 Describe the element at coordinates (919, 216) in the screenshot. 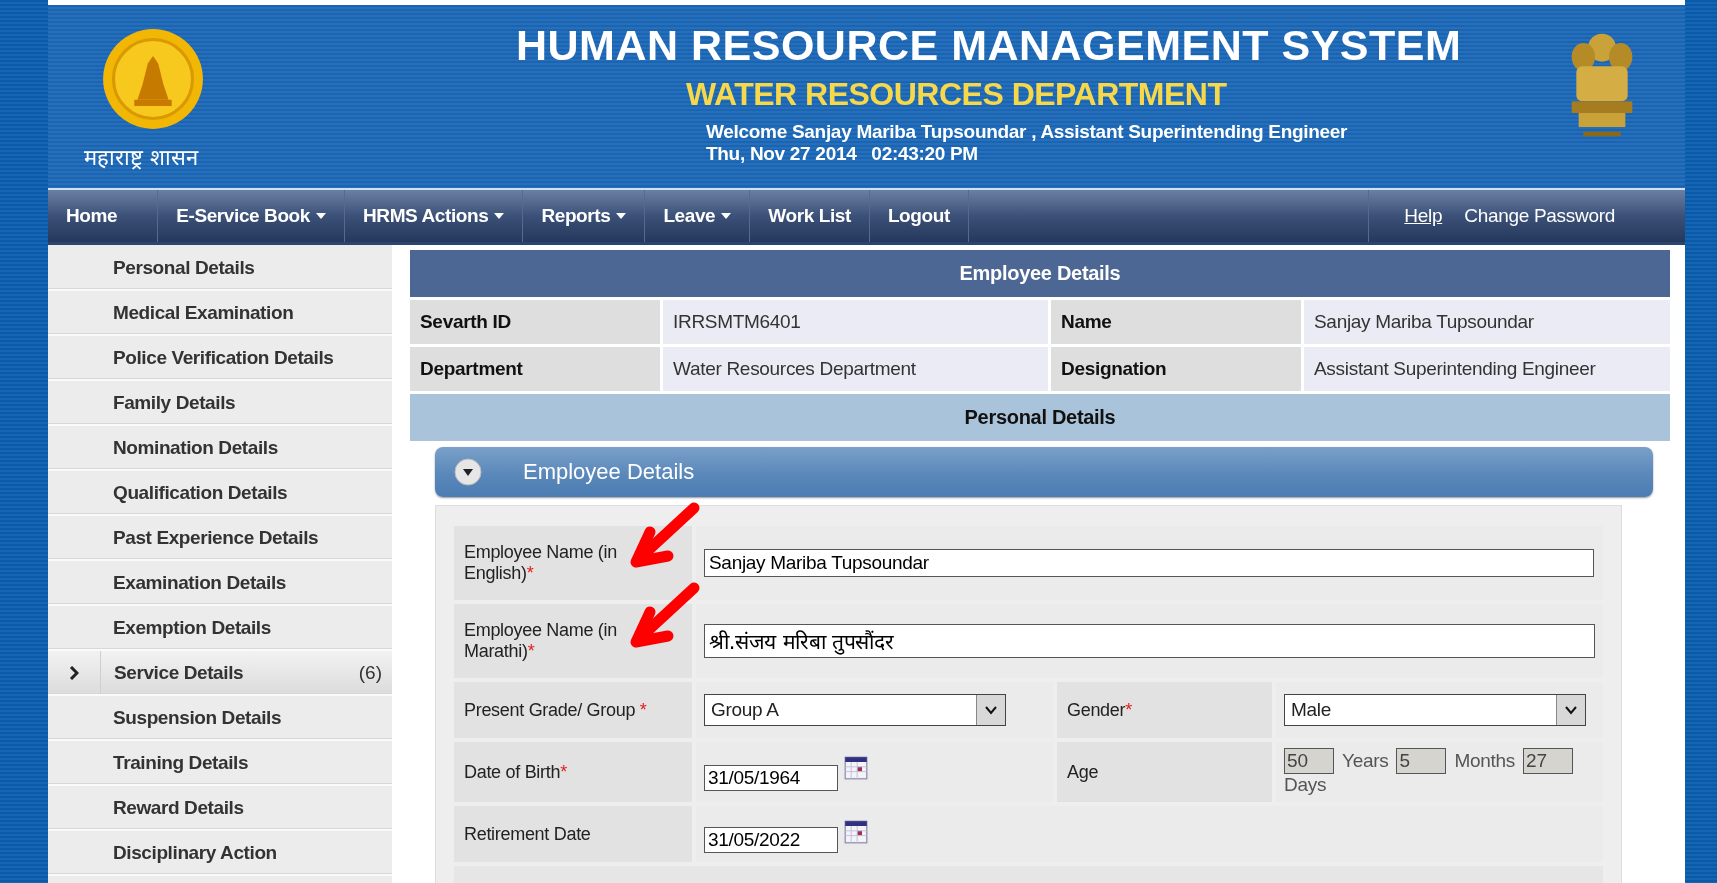

I see `menu-item: Logout` at that location.